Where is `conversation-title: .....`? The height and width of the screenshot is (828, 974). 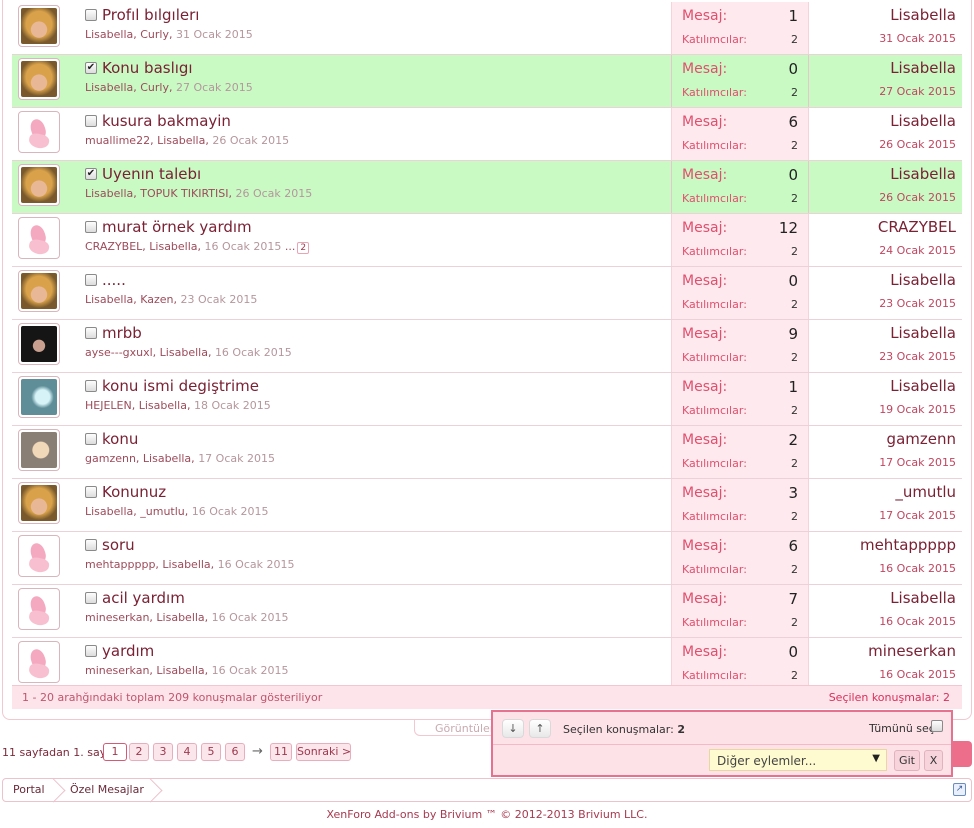
conversation-title: ..... is located at coordinates (114, 280).